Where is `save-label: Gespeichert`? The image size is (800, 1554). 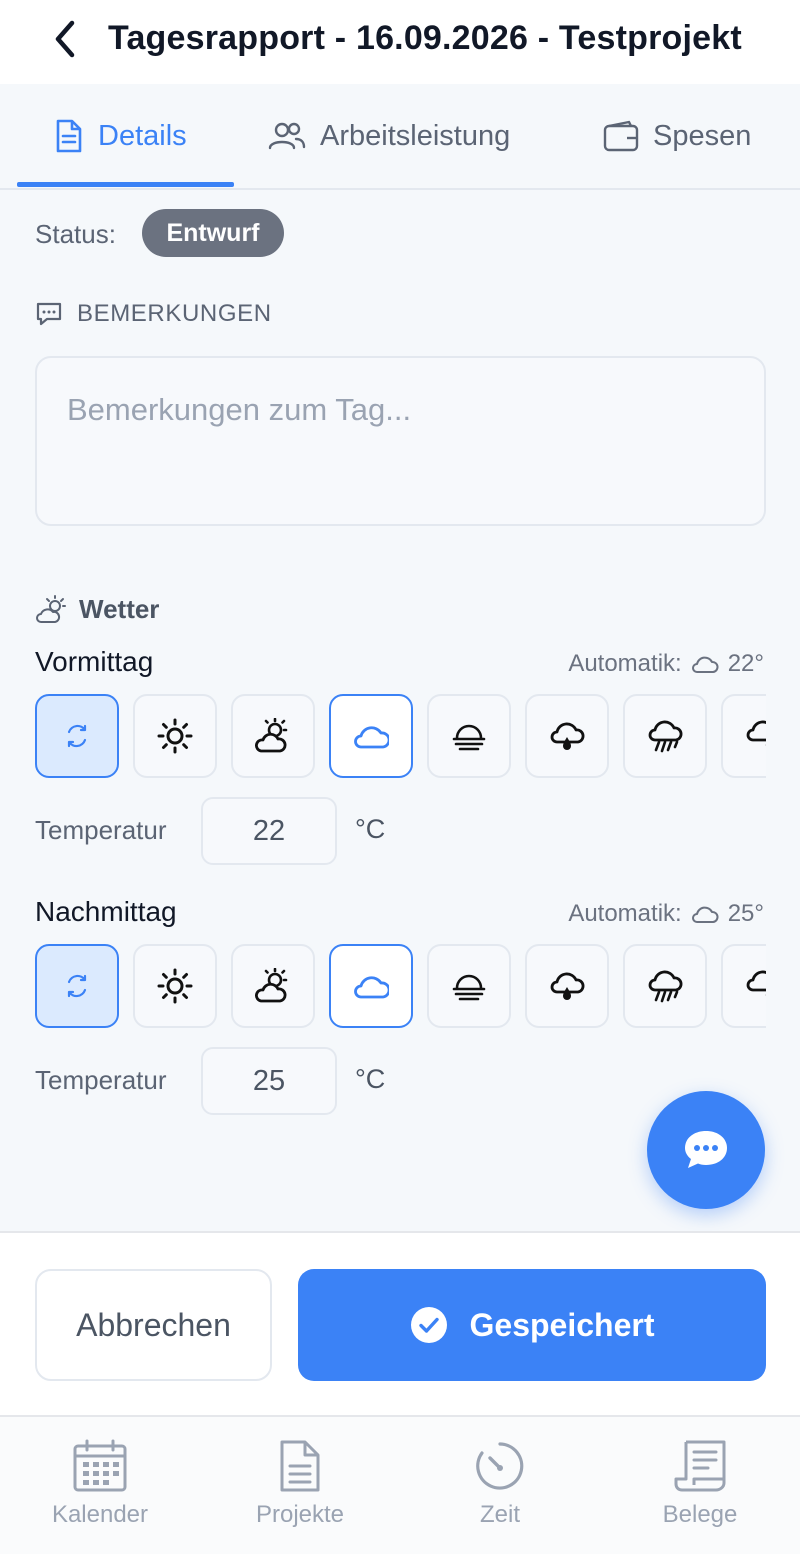 save-label: Gespeichert is located at coordinates (562, 1324).